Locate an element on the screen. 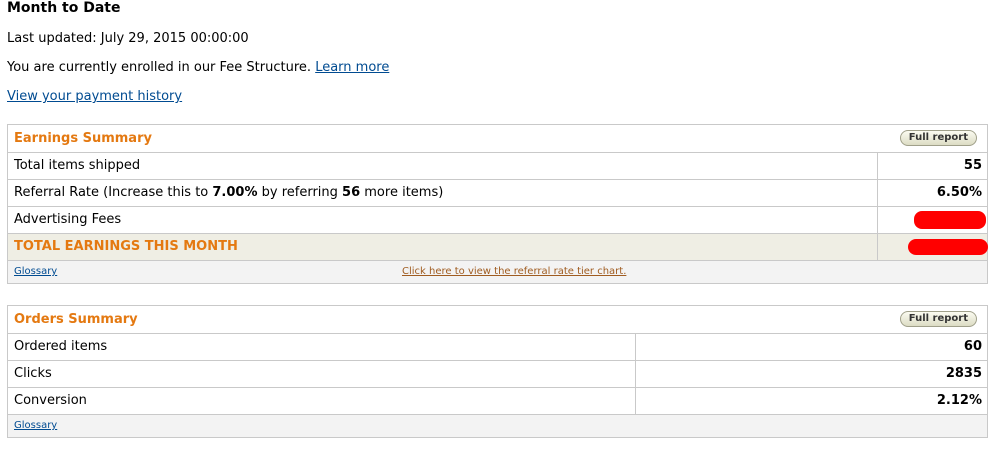 This screenshot has width=1000, height=459. items-shipped-label: Total items shipped is located at coordinates (77, 165).